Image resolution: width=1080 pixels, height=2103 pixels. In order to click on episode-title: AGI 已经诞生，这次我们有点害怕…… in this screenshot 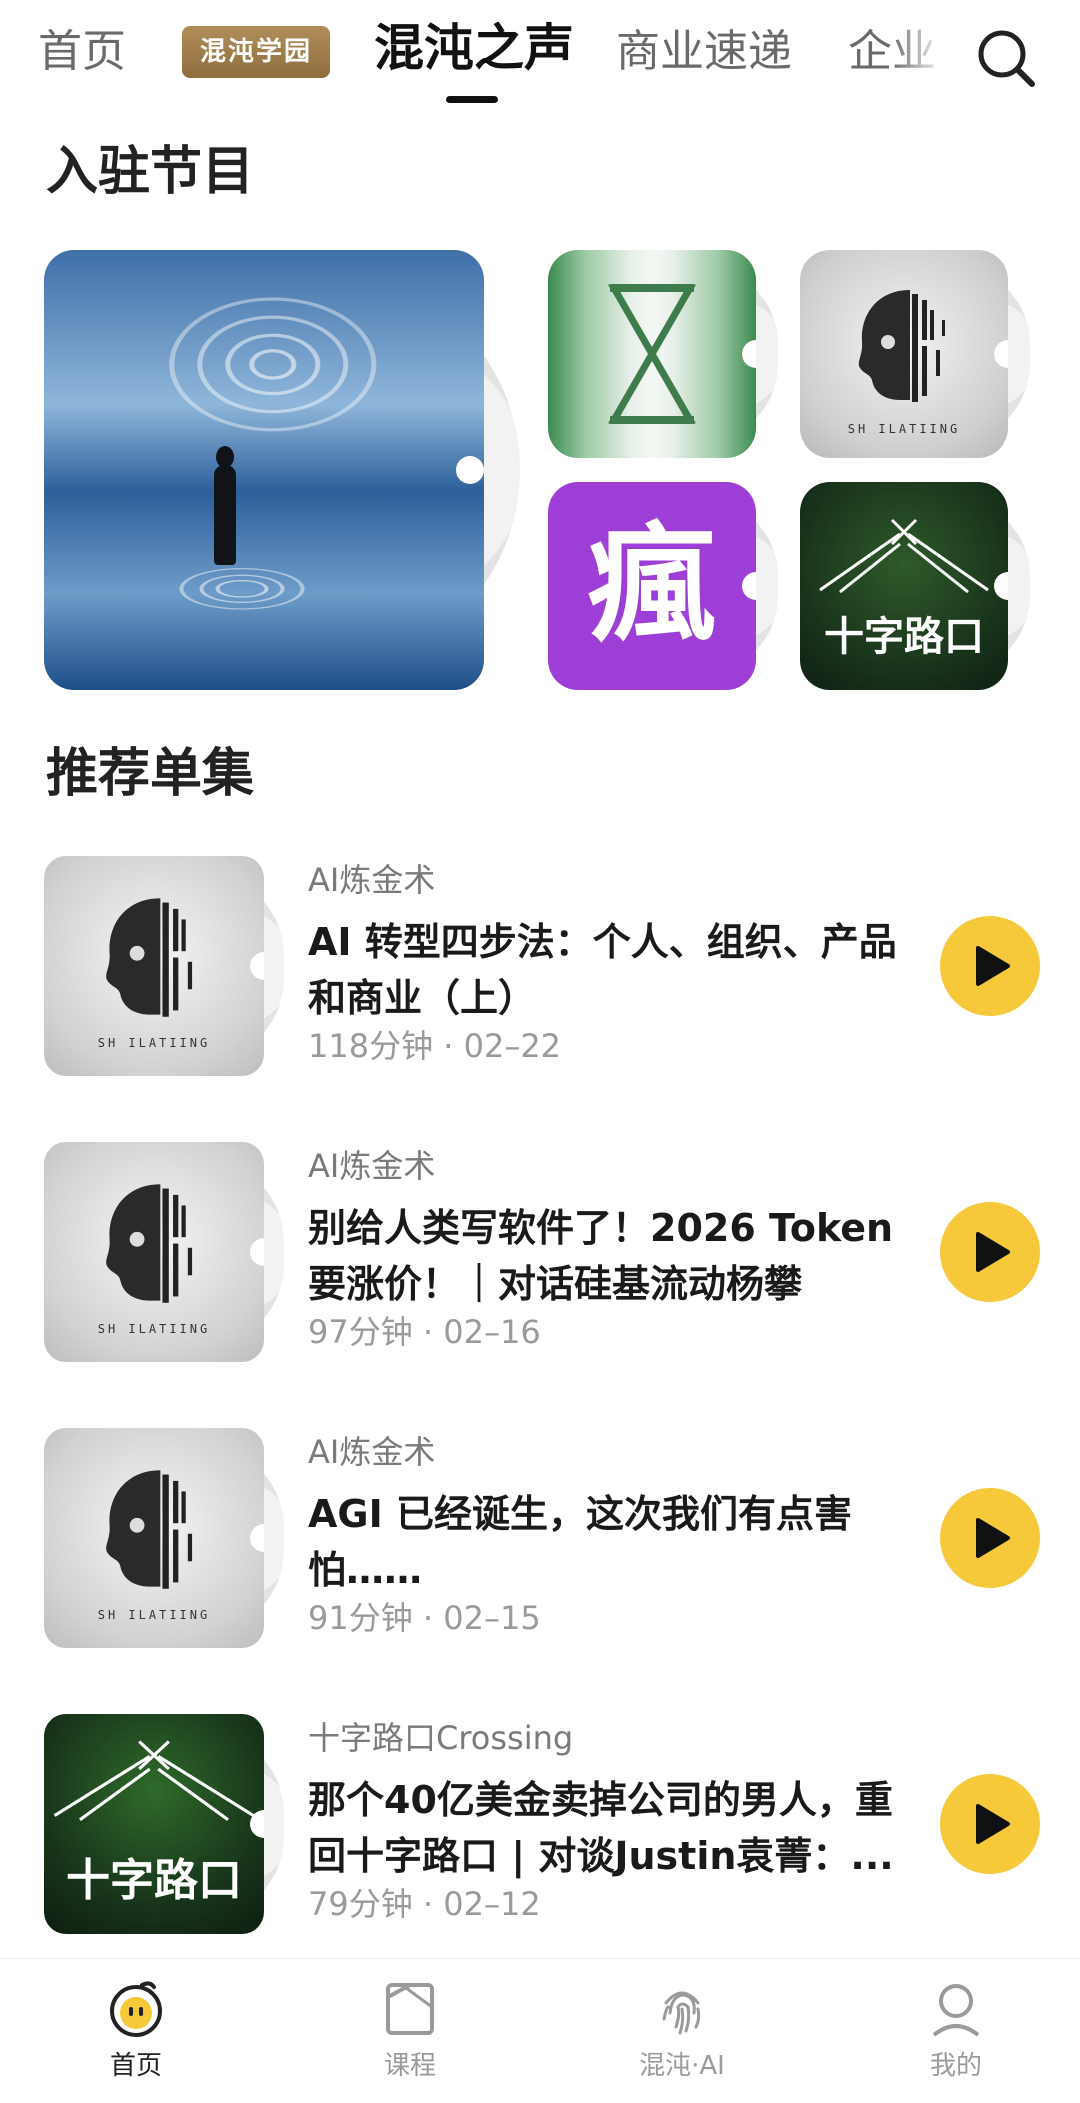, I will do `click(606, 1542)`.